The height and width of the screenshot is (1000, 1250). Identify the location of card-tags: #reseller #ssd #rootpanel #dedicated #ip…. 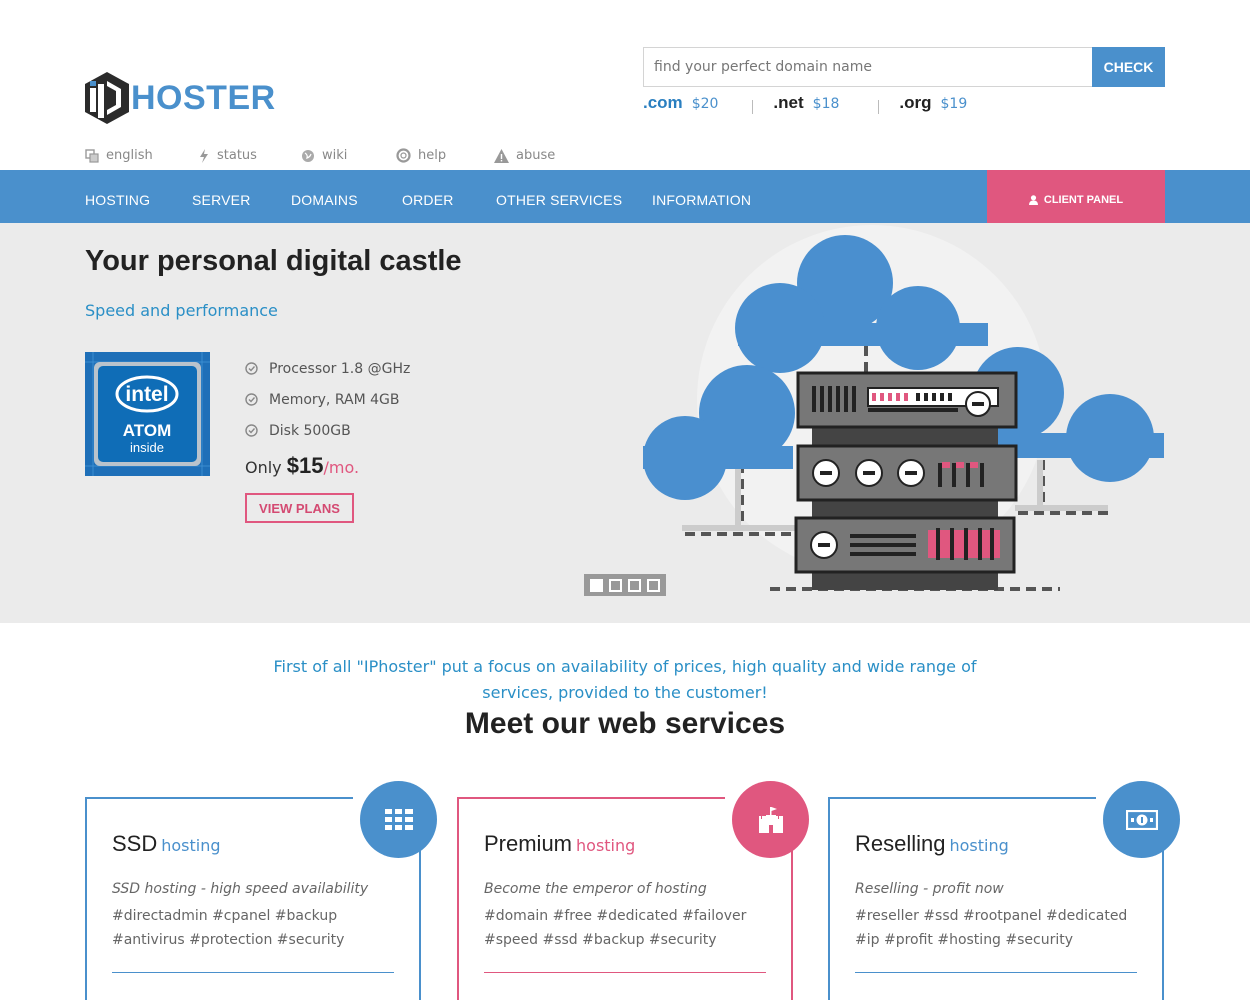
(991, 928).